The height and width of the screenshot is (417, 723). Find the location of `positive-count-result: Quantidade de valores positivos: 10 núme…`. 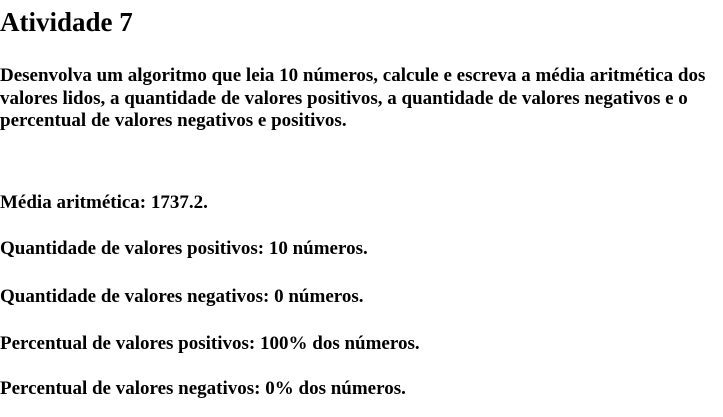

positive-count-result: Quantidade de valores positivos: 10 núme… is located at coordinates (184, 248).